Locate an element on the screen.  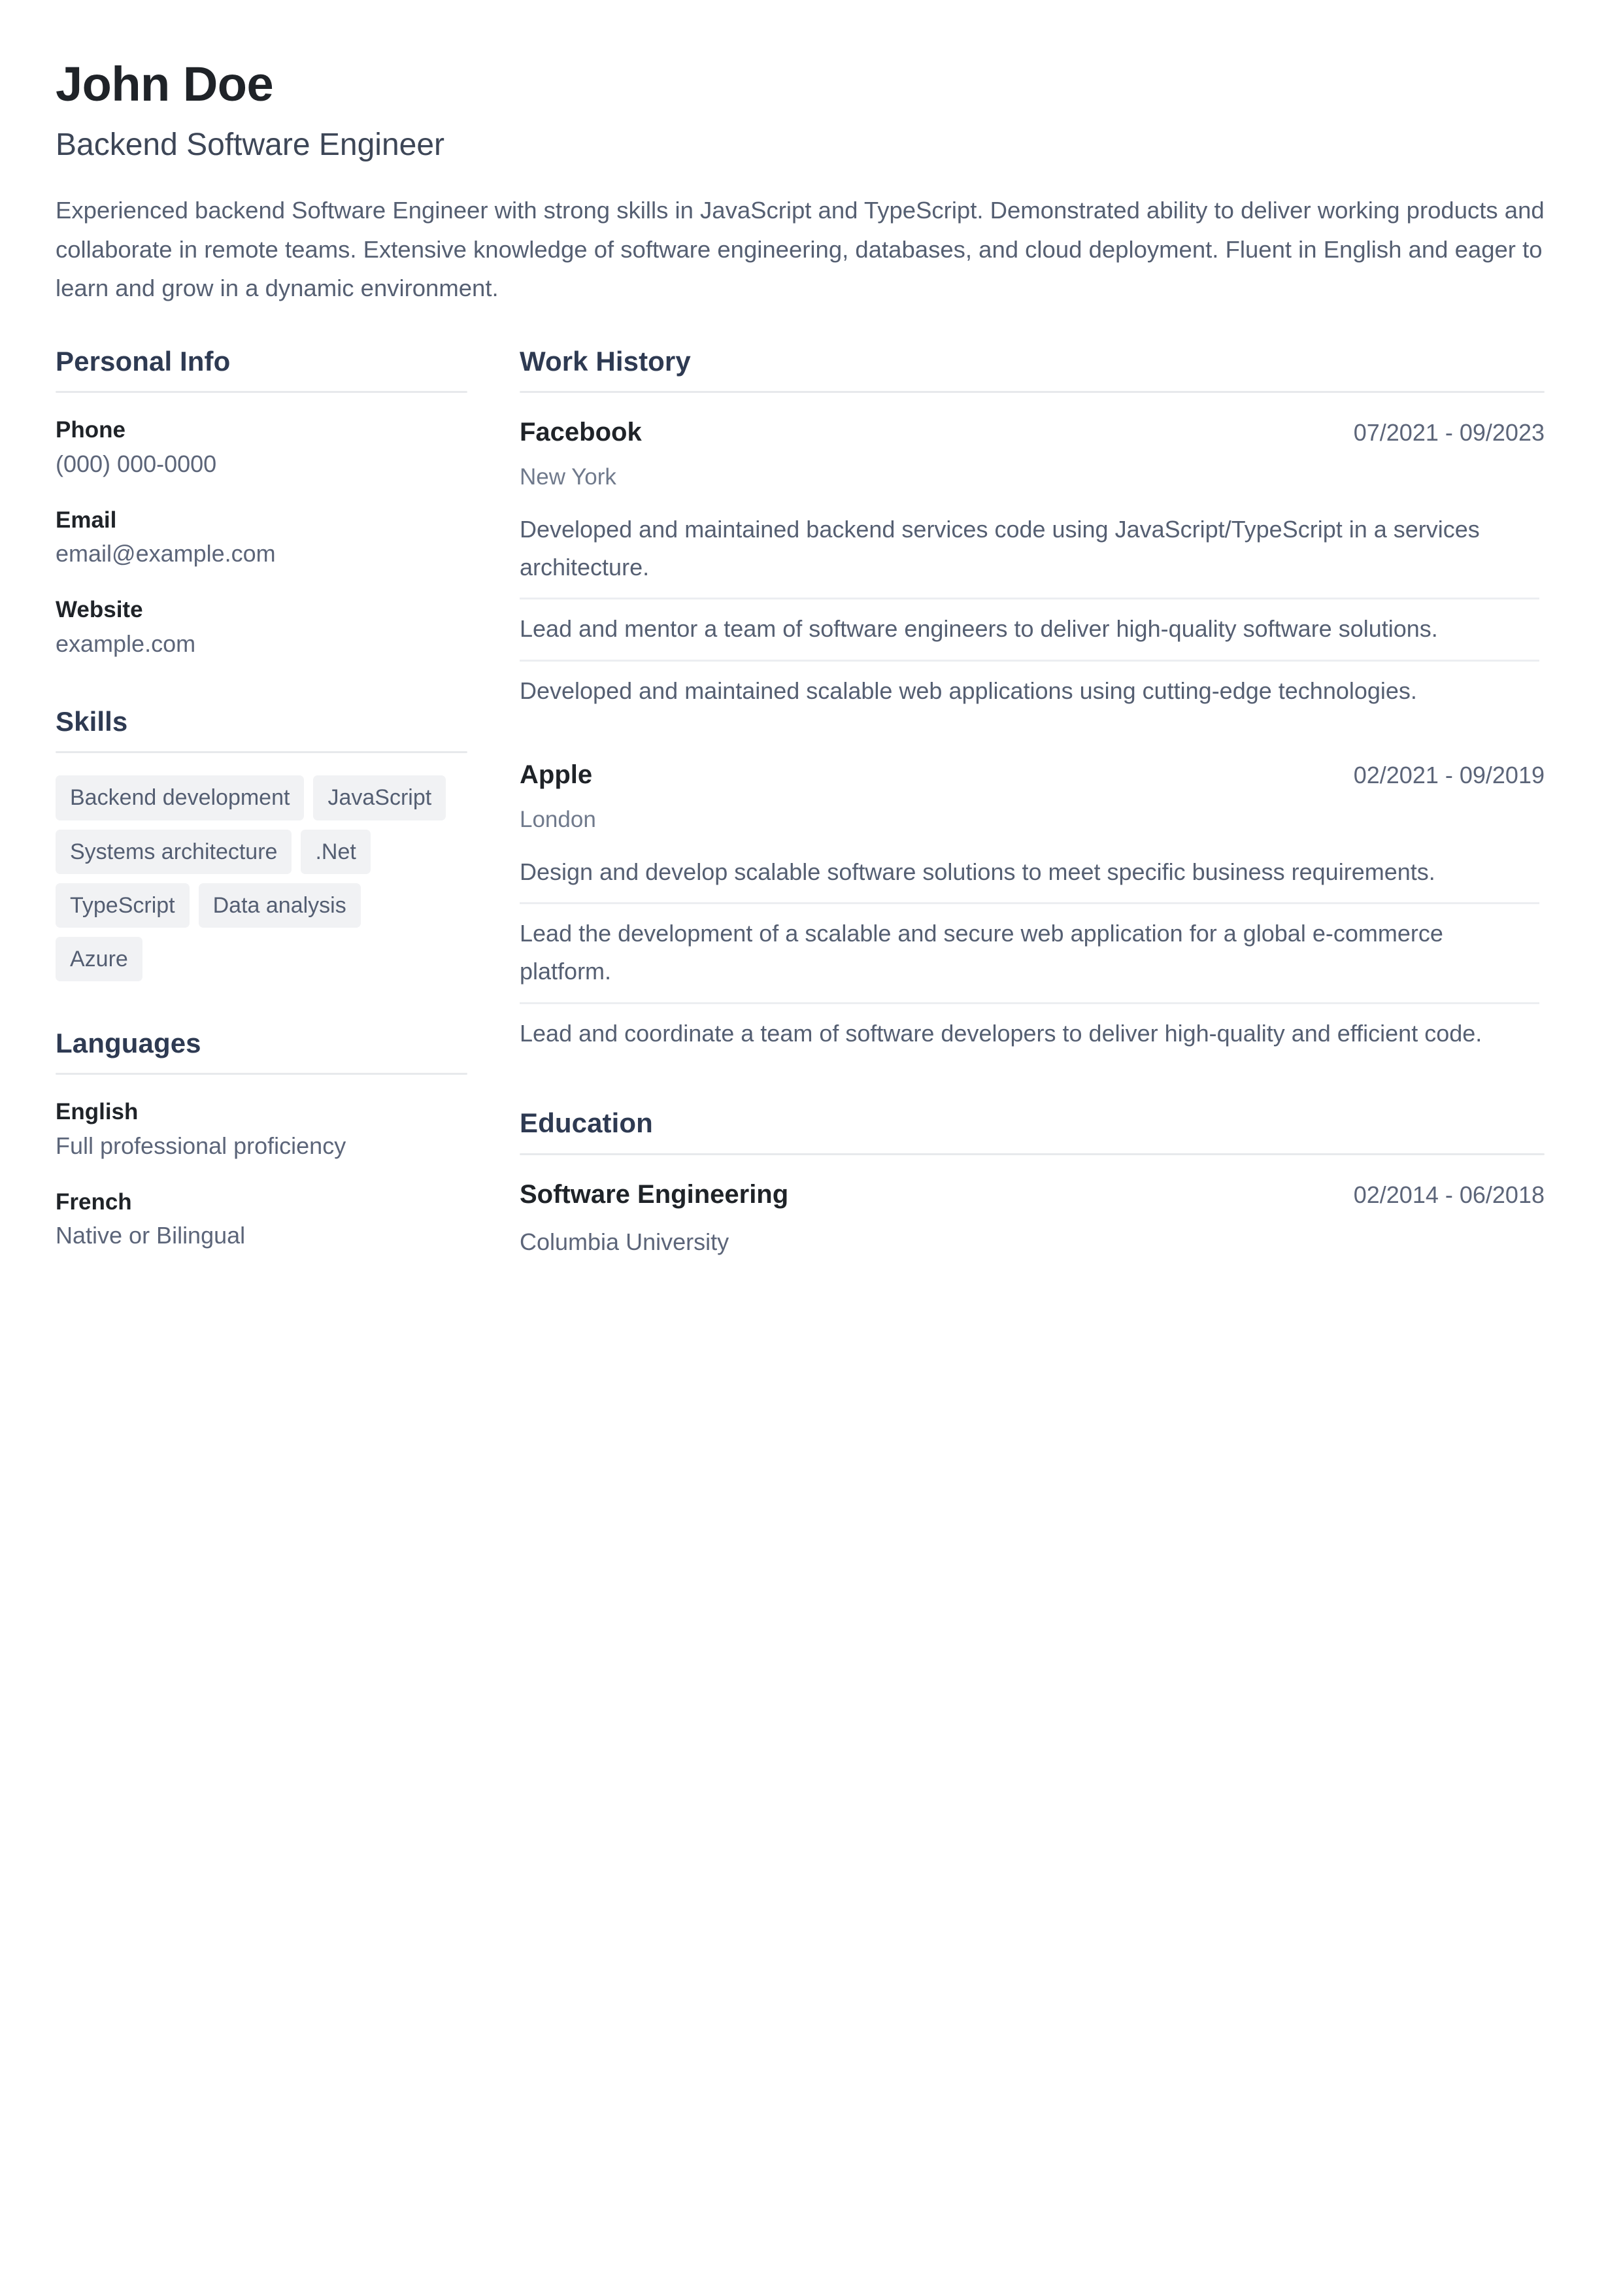
section-heading-personal-info: Personal Info is located at coordinates (143, 361).